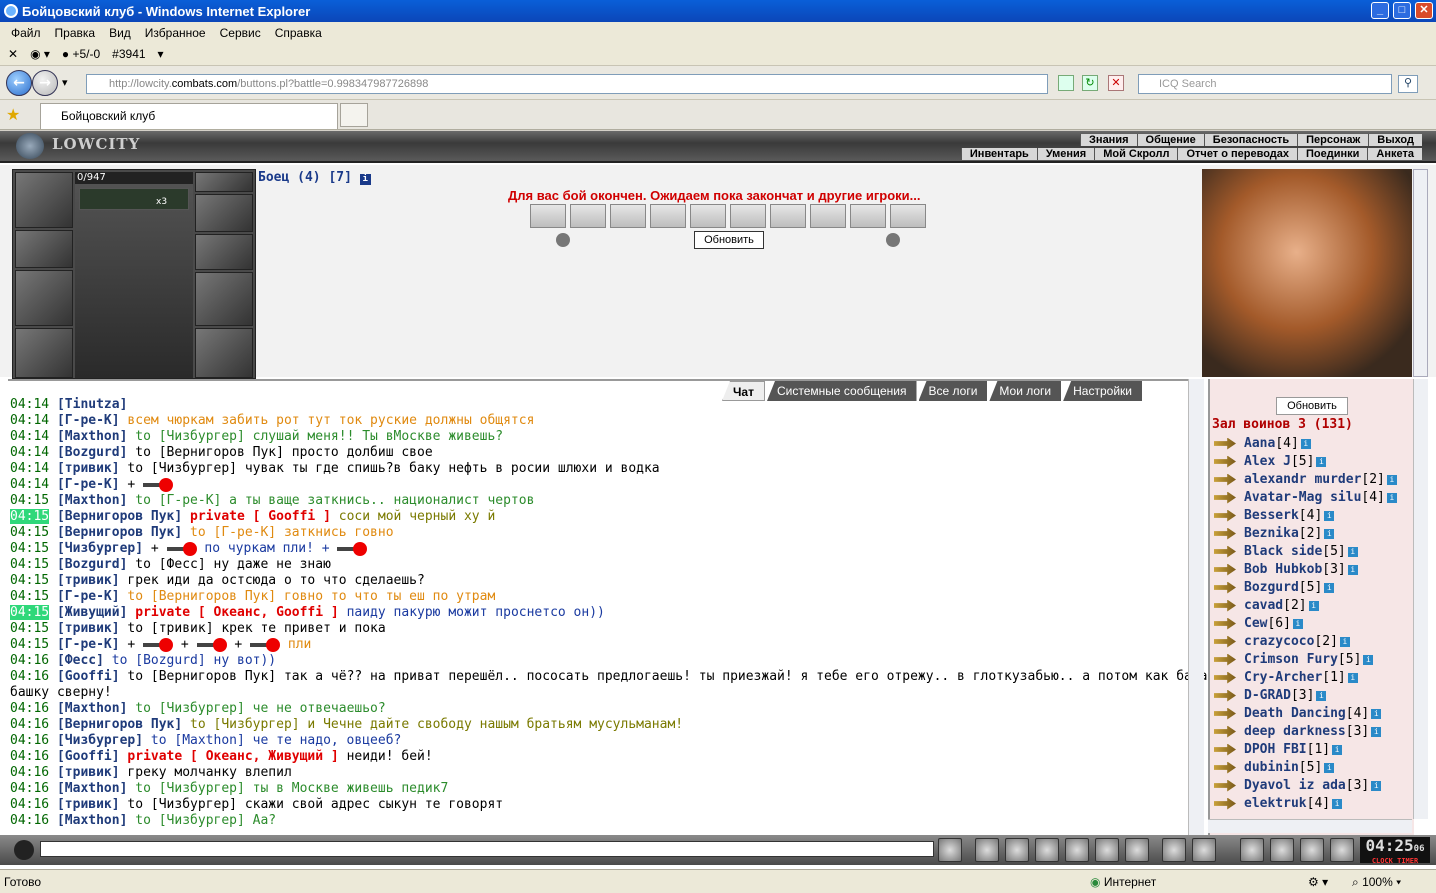 The width and height of the screenshot is (1436, 893). Describe the element at coordinates (487, 849) in the screenshot. I see `chat-input` at that location.